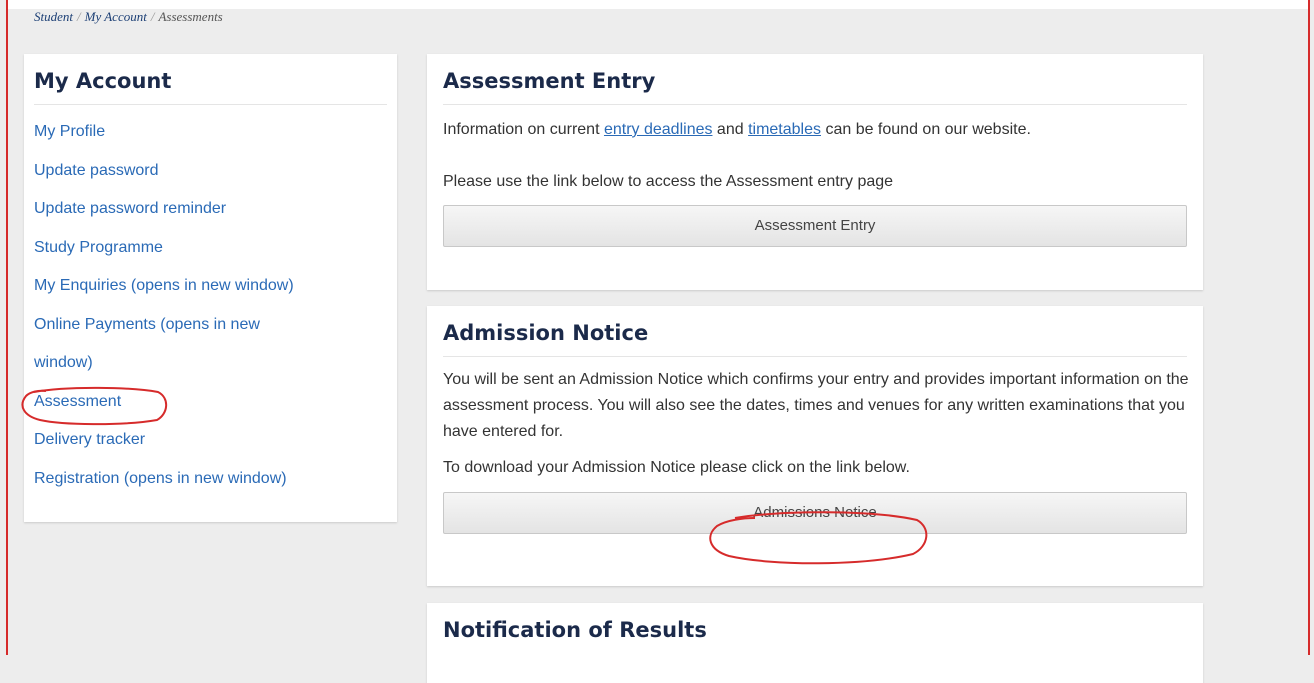 Image resolution: width=1314 pixels, height=683 pixels. I want to click on entry-deadlines-link: entry deadlines, so click(658, 129).